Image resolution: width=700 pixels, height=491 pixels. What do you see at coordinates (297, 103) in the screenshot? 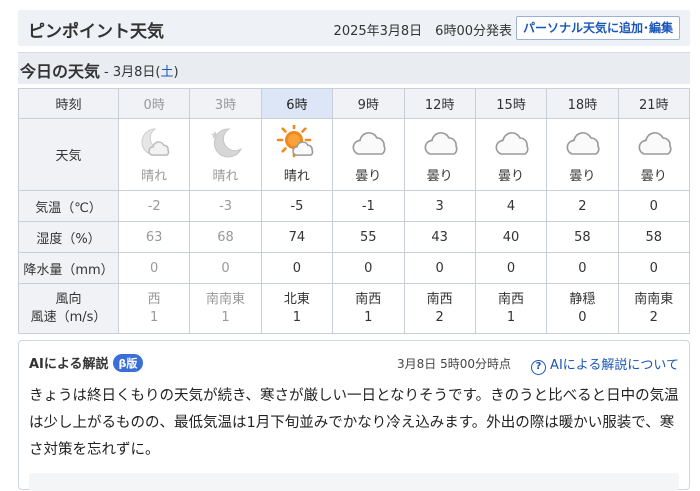
I see `hour-header: 6時` at bounding box center [297, 103].